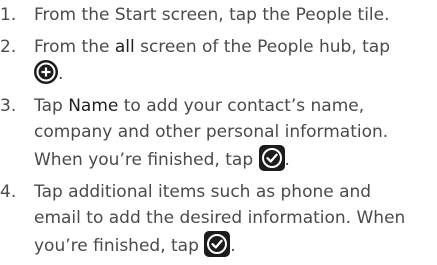 The width and height of the screenshot is (437, 265). I want to click on step-text-line: you’re finished, tap ., so click(235, 245).